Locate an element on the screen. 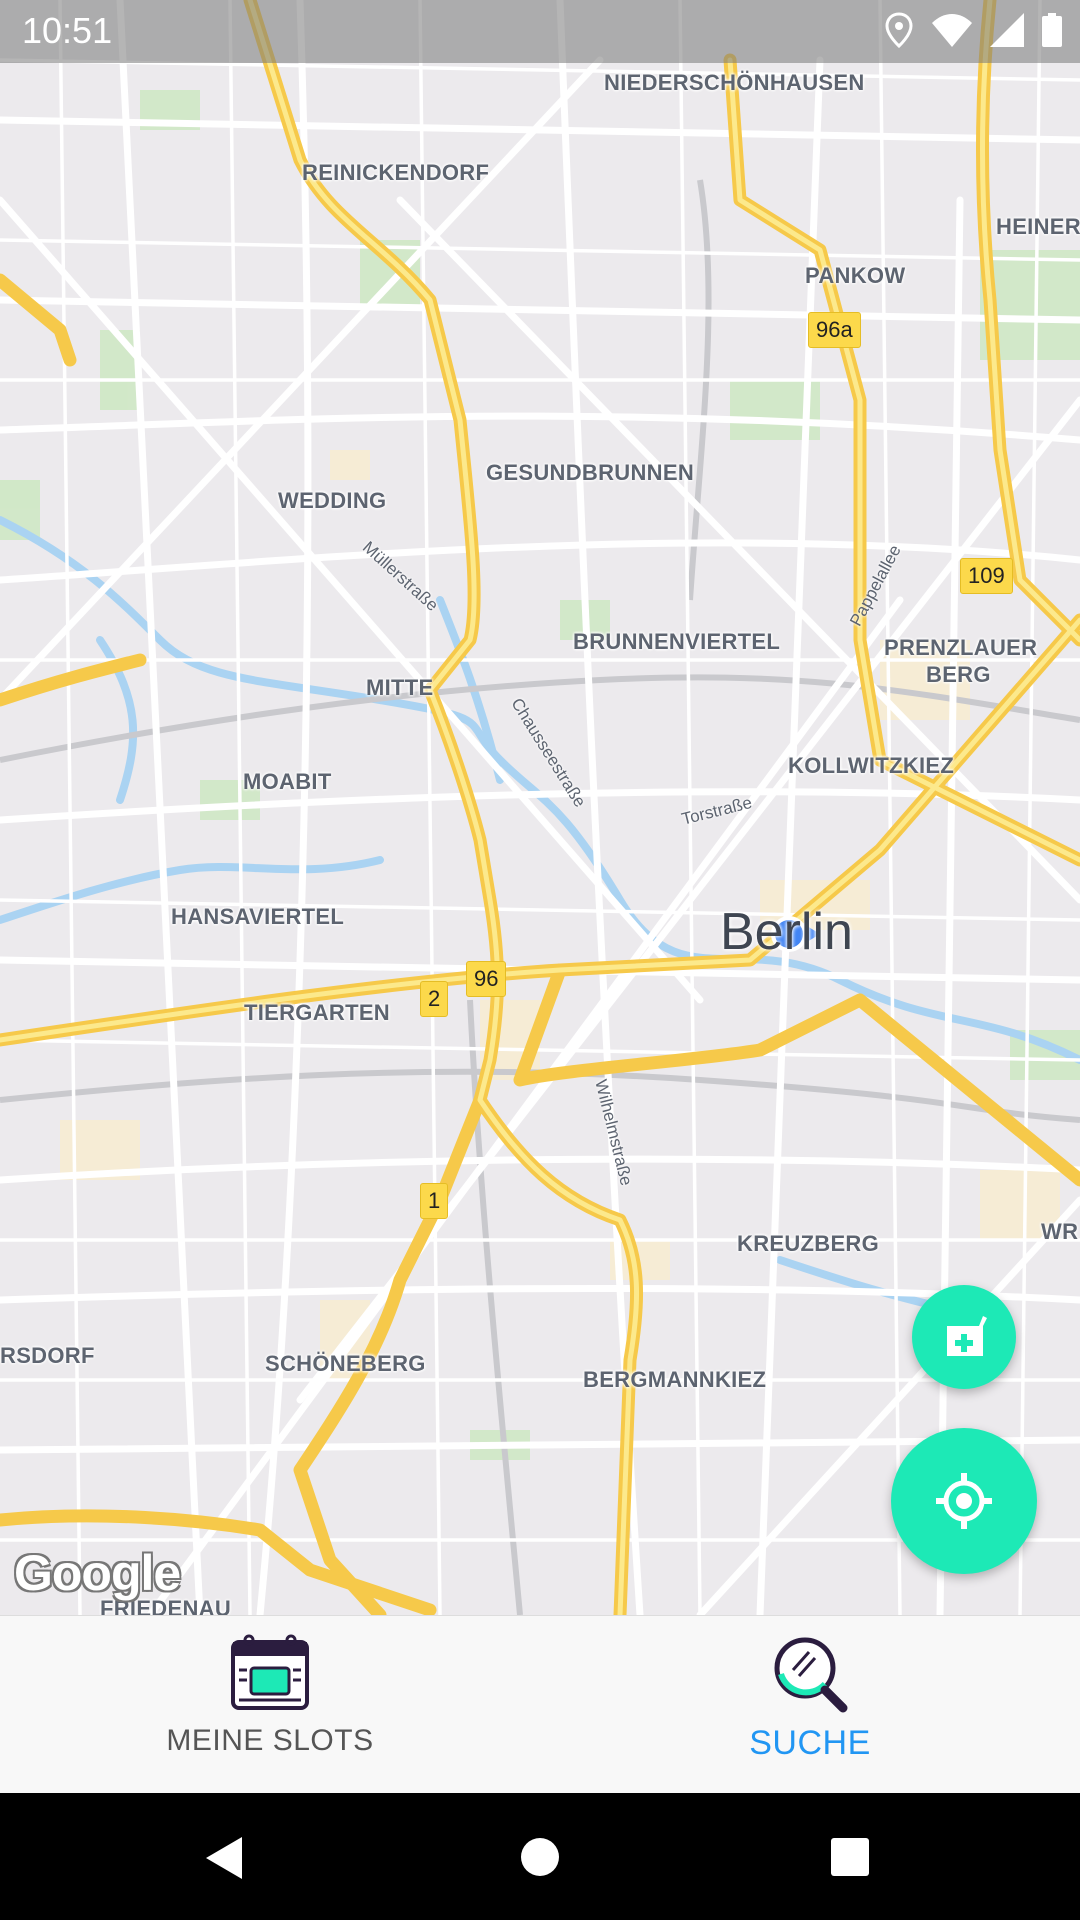 This screenshot has width=1080, height=1920. district-label: BERG is located at coordinates (958, 674).